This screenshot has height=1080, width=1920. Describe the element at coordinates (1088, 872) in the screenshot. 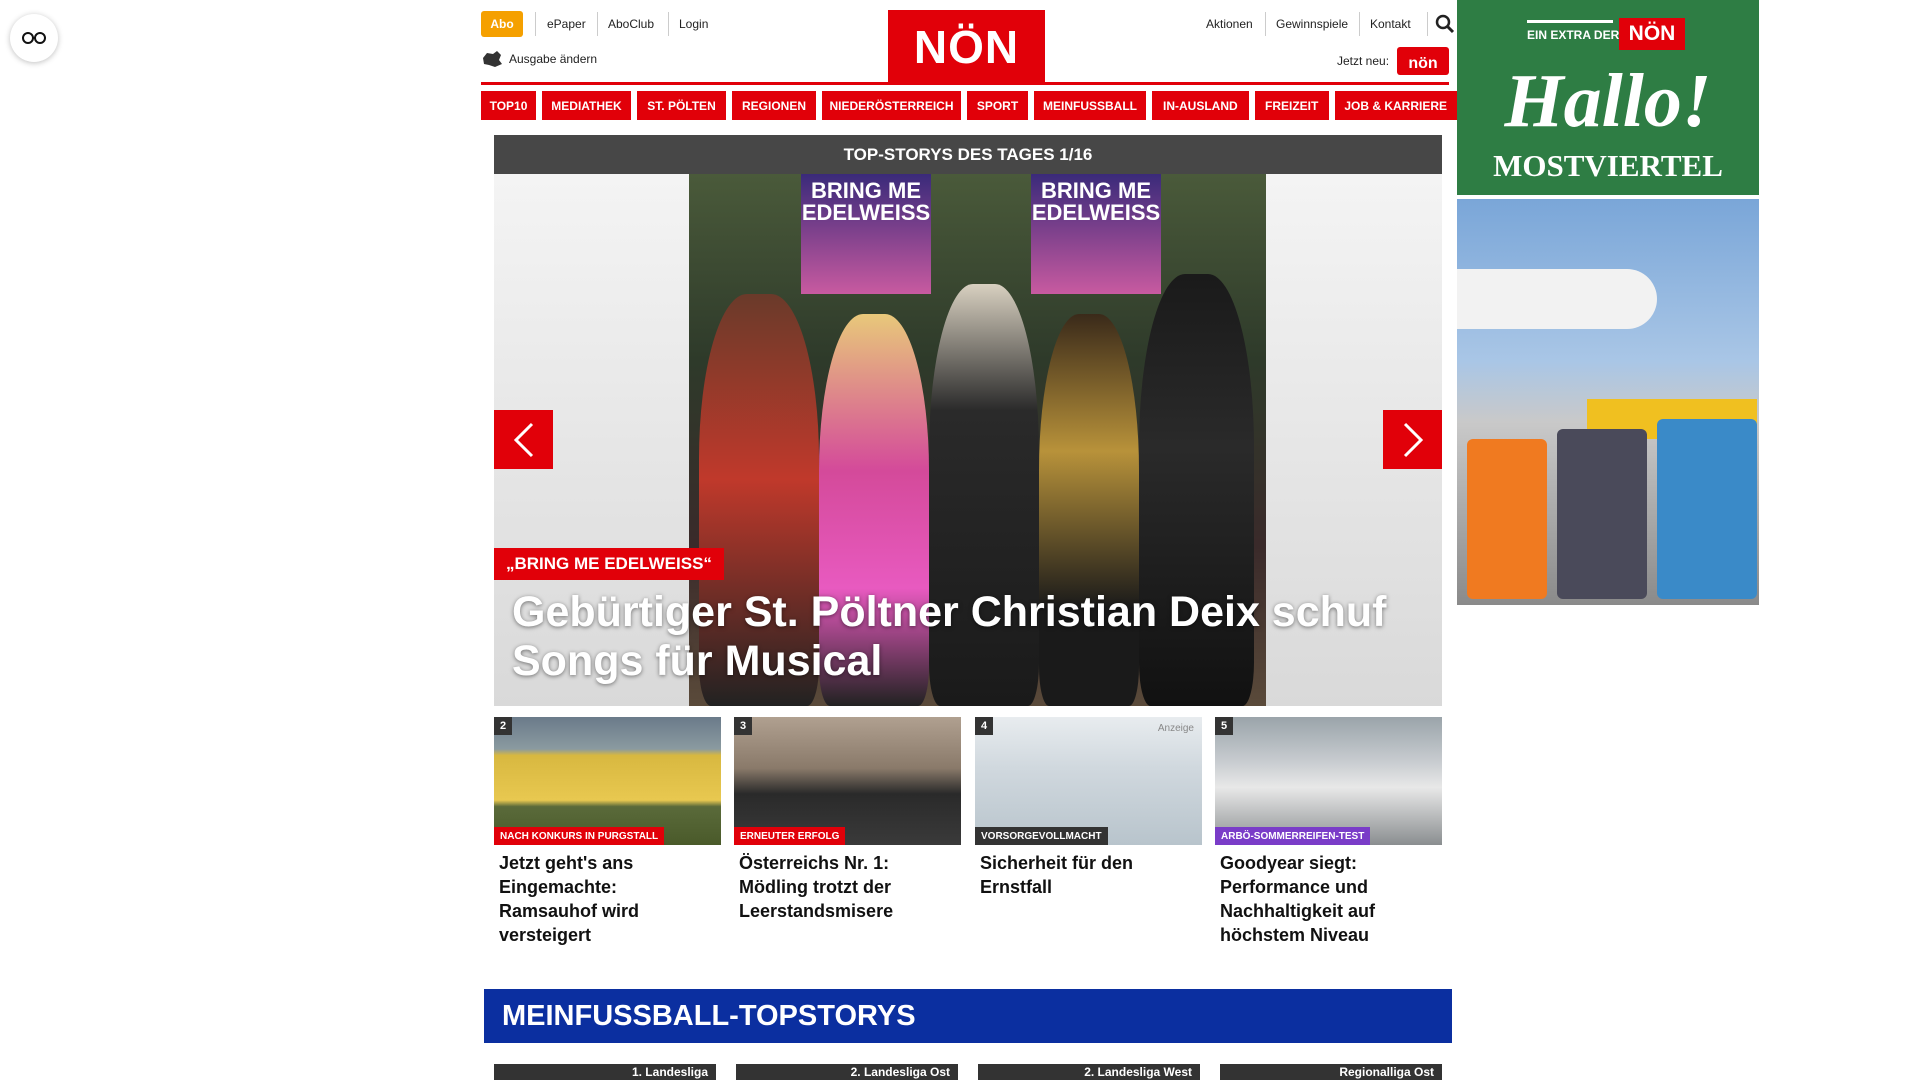

I see `story-title: Sicherheit für den Ernstfall` at that location.